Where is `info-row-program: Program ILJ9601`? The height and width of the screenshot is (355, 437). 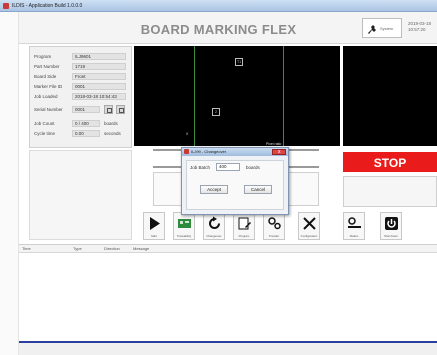
info-row-program: Program ILJ9601 is located at coordinates (83, 57).